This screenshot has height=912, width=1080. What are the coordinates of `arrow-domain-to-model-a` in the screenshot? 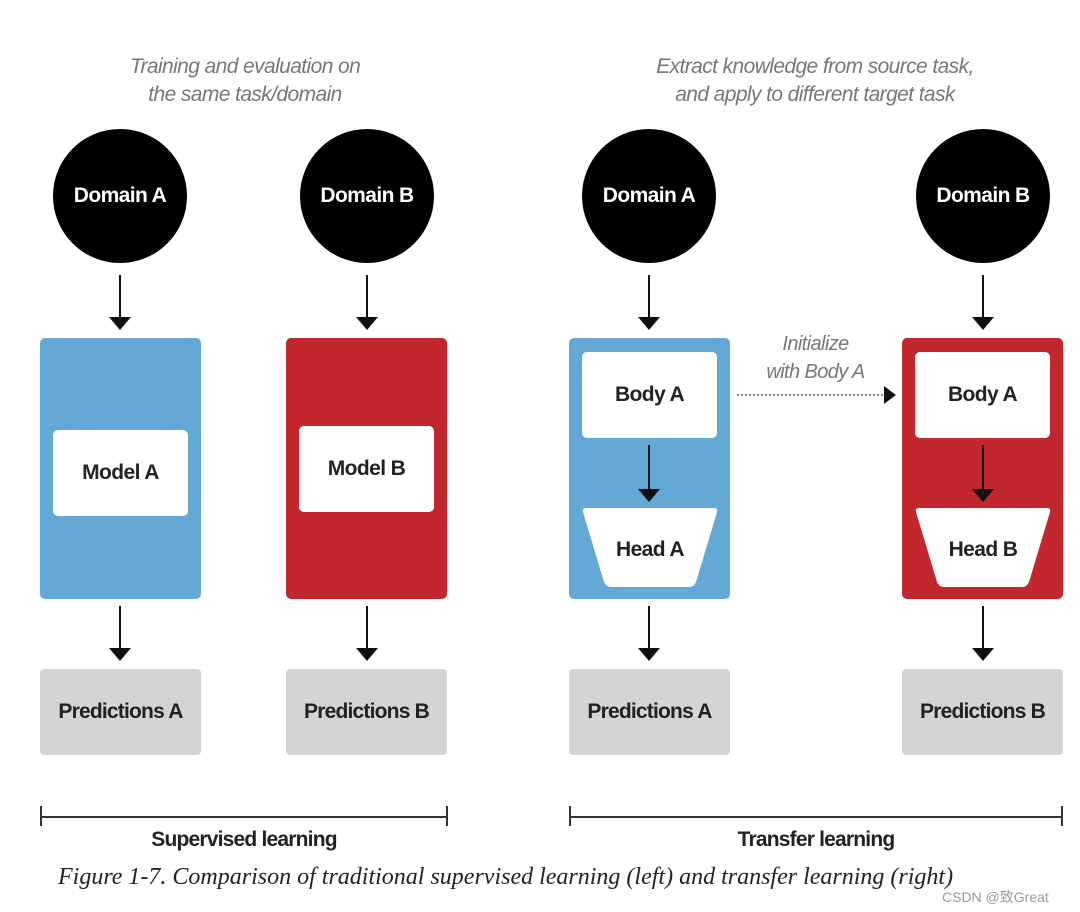 It's located at (120, 296).